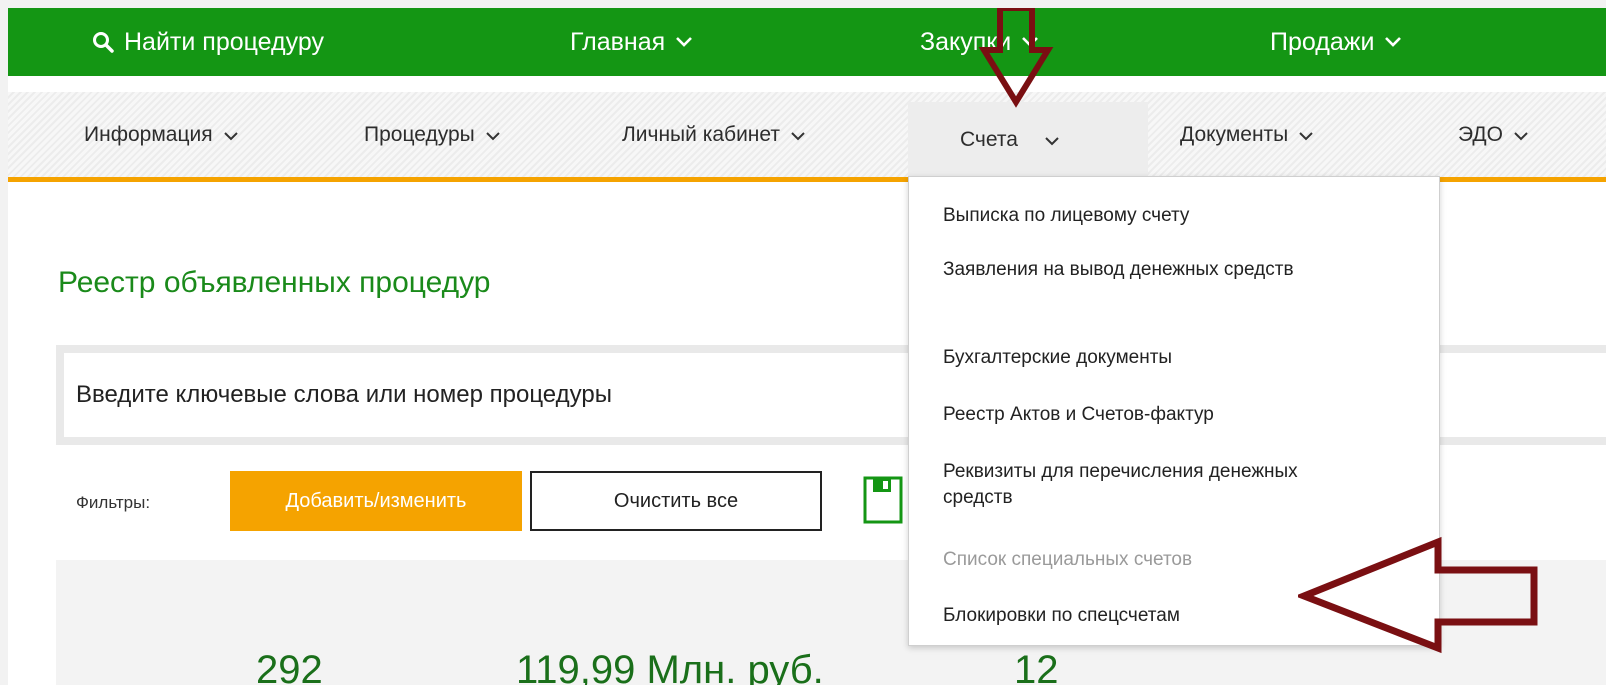 The image size is (1606, 685). I want to click on topnav-item-sales: Продажи, so click(1336, 42).